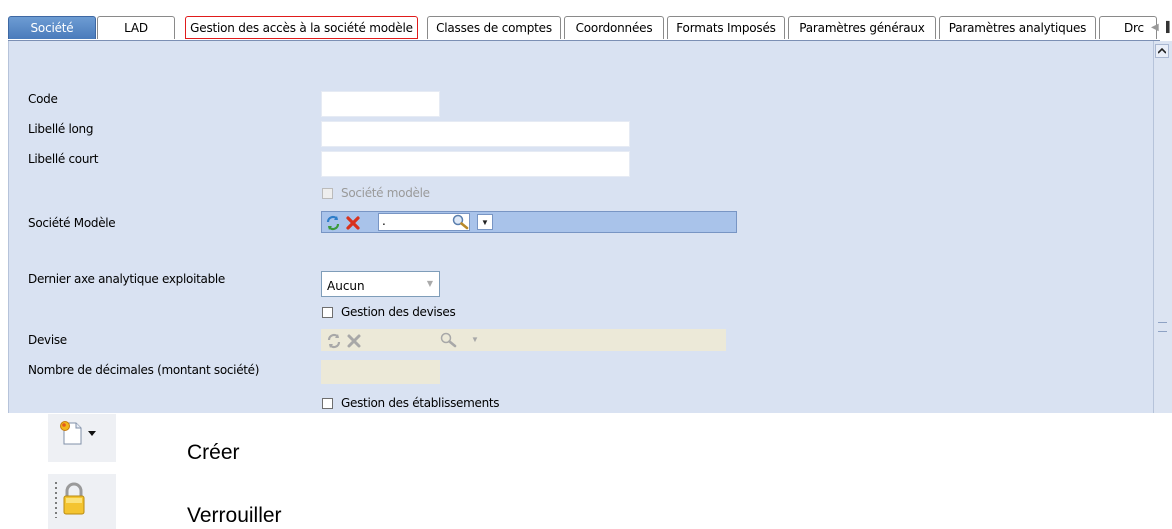  Describe the element at coordinates (126, 279) in the screenshot. I see `dernier-axe-label: Dernier axe analytique exploitable` at that location.